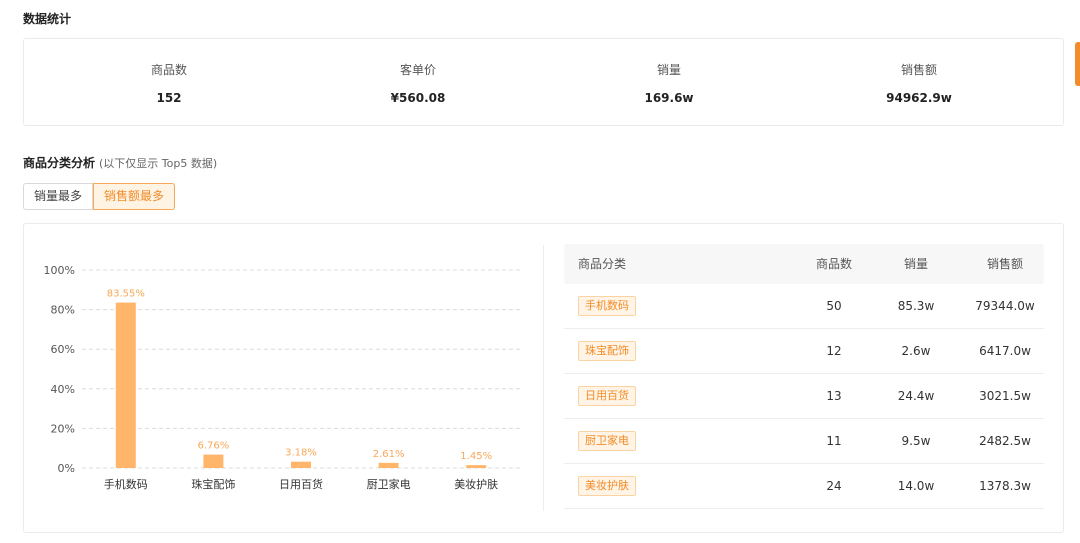  Describe the element at coordinates (214, 446) in the screenshot. I see `bar-value-label: 6.76%` at that location.